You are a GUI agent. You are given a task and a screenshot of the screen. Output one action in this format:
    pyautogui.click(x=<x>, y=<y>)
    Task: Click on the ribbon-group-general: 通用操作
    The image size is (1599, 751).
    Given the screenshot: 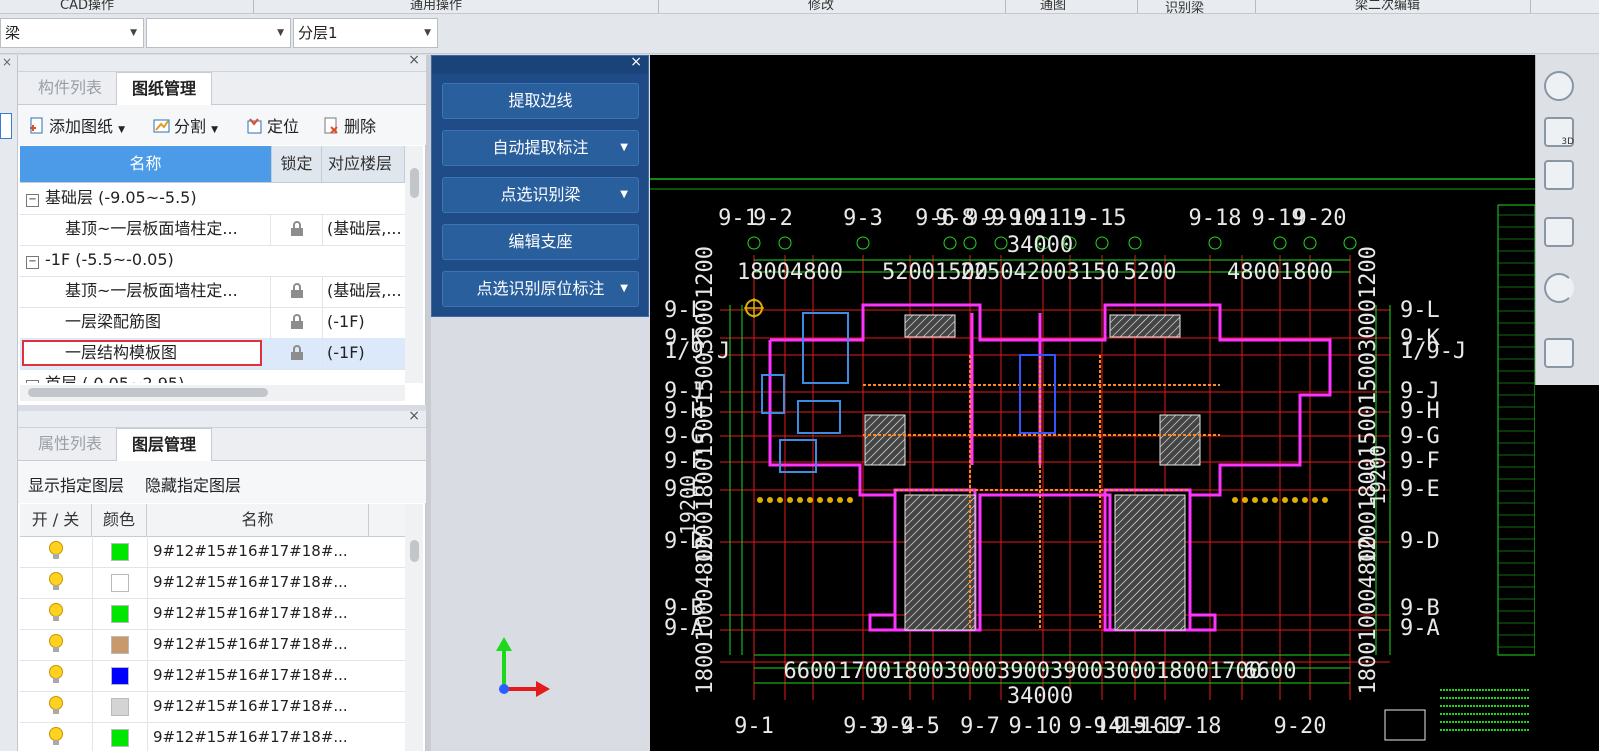 What is the action you would take?
    pyautogui.click(x=436, y=6)
    